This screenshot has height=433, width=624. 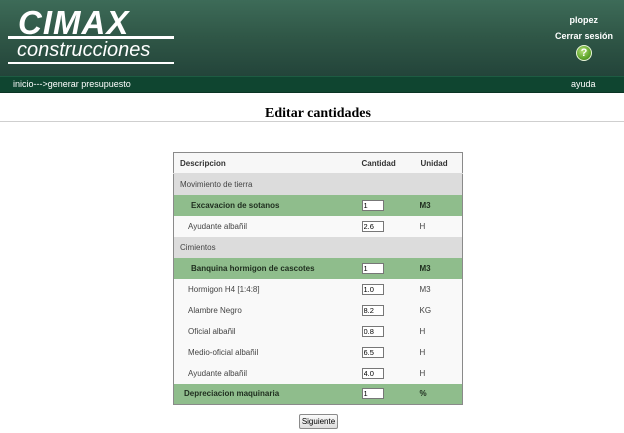 I want to click on nav-bar: inicio--->generar presupuesto ayuda, so click(x=312, y=84).